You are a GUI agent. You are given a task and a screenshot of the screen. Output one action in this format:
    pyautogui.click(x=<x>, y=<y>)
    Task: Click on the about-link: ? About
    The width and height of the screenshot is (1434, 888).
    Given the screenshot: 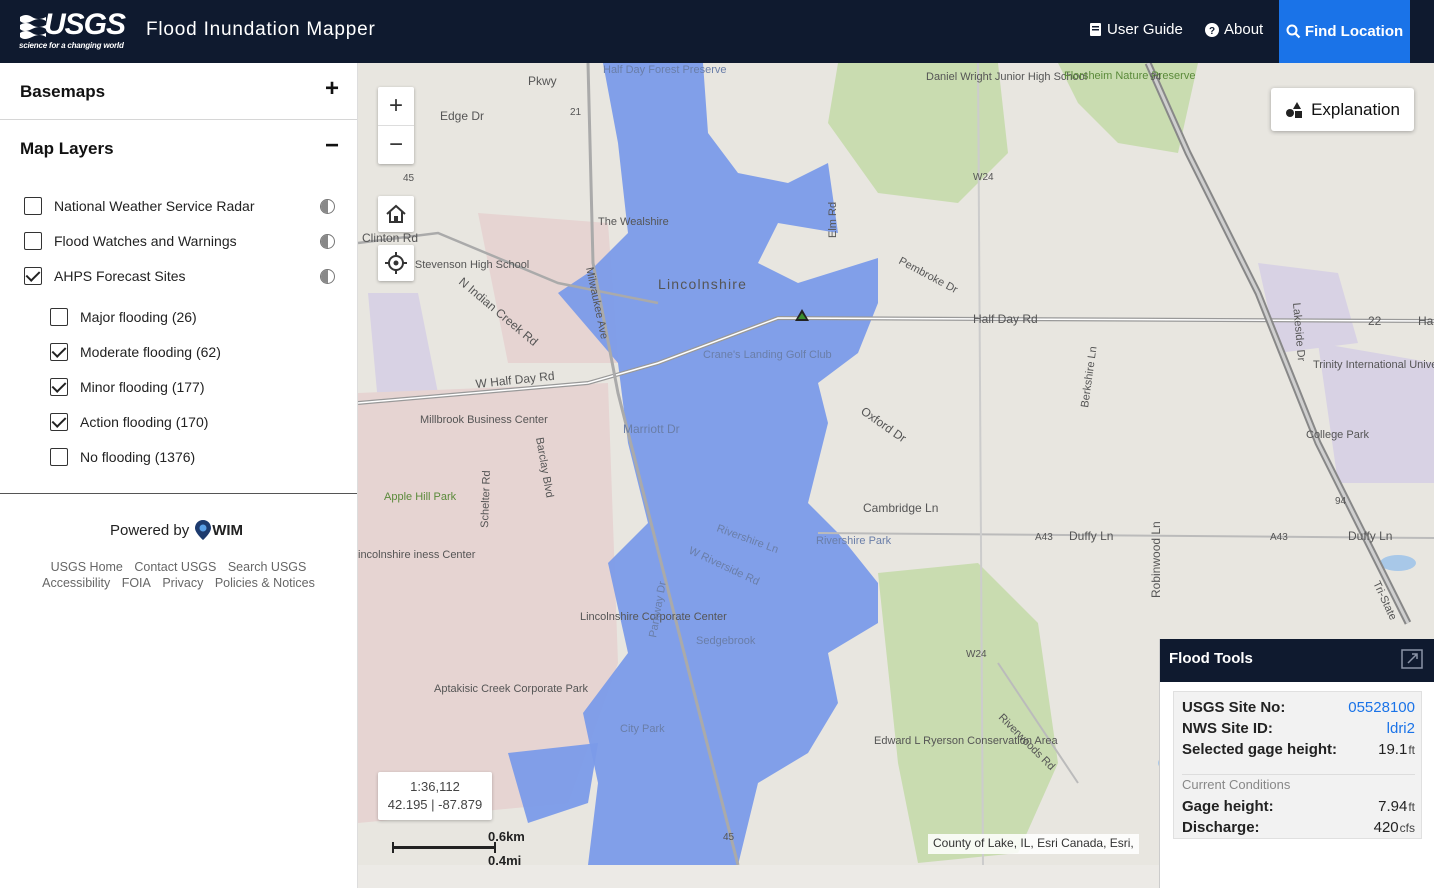 What is the action you would take?
    pyautogui.click(x=1234, y=29)
    